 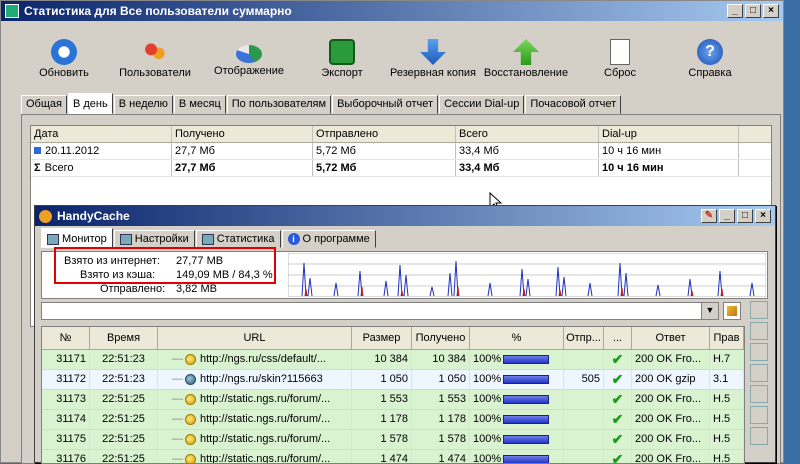 I want to click on tab-custom-report: Выборочный отчет, so click(x=385, y=104).